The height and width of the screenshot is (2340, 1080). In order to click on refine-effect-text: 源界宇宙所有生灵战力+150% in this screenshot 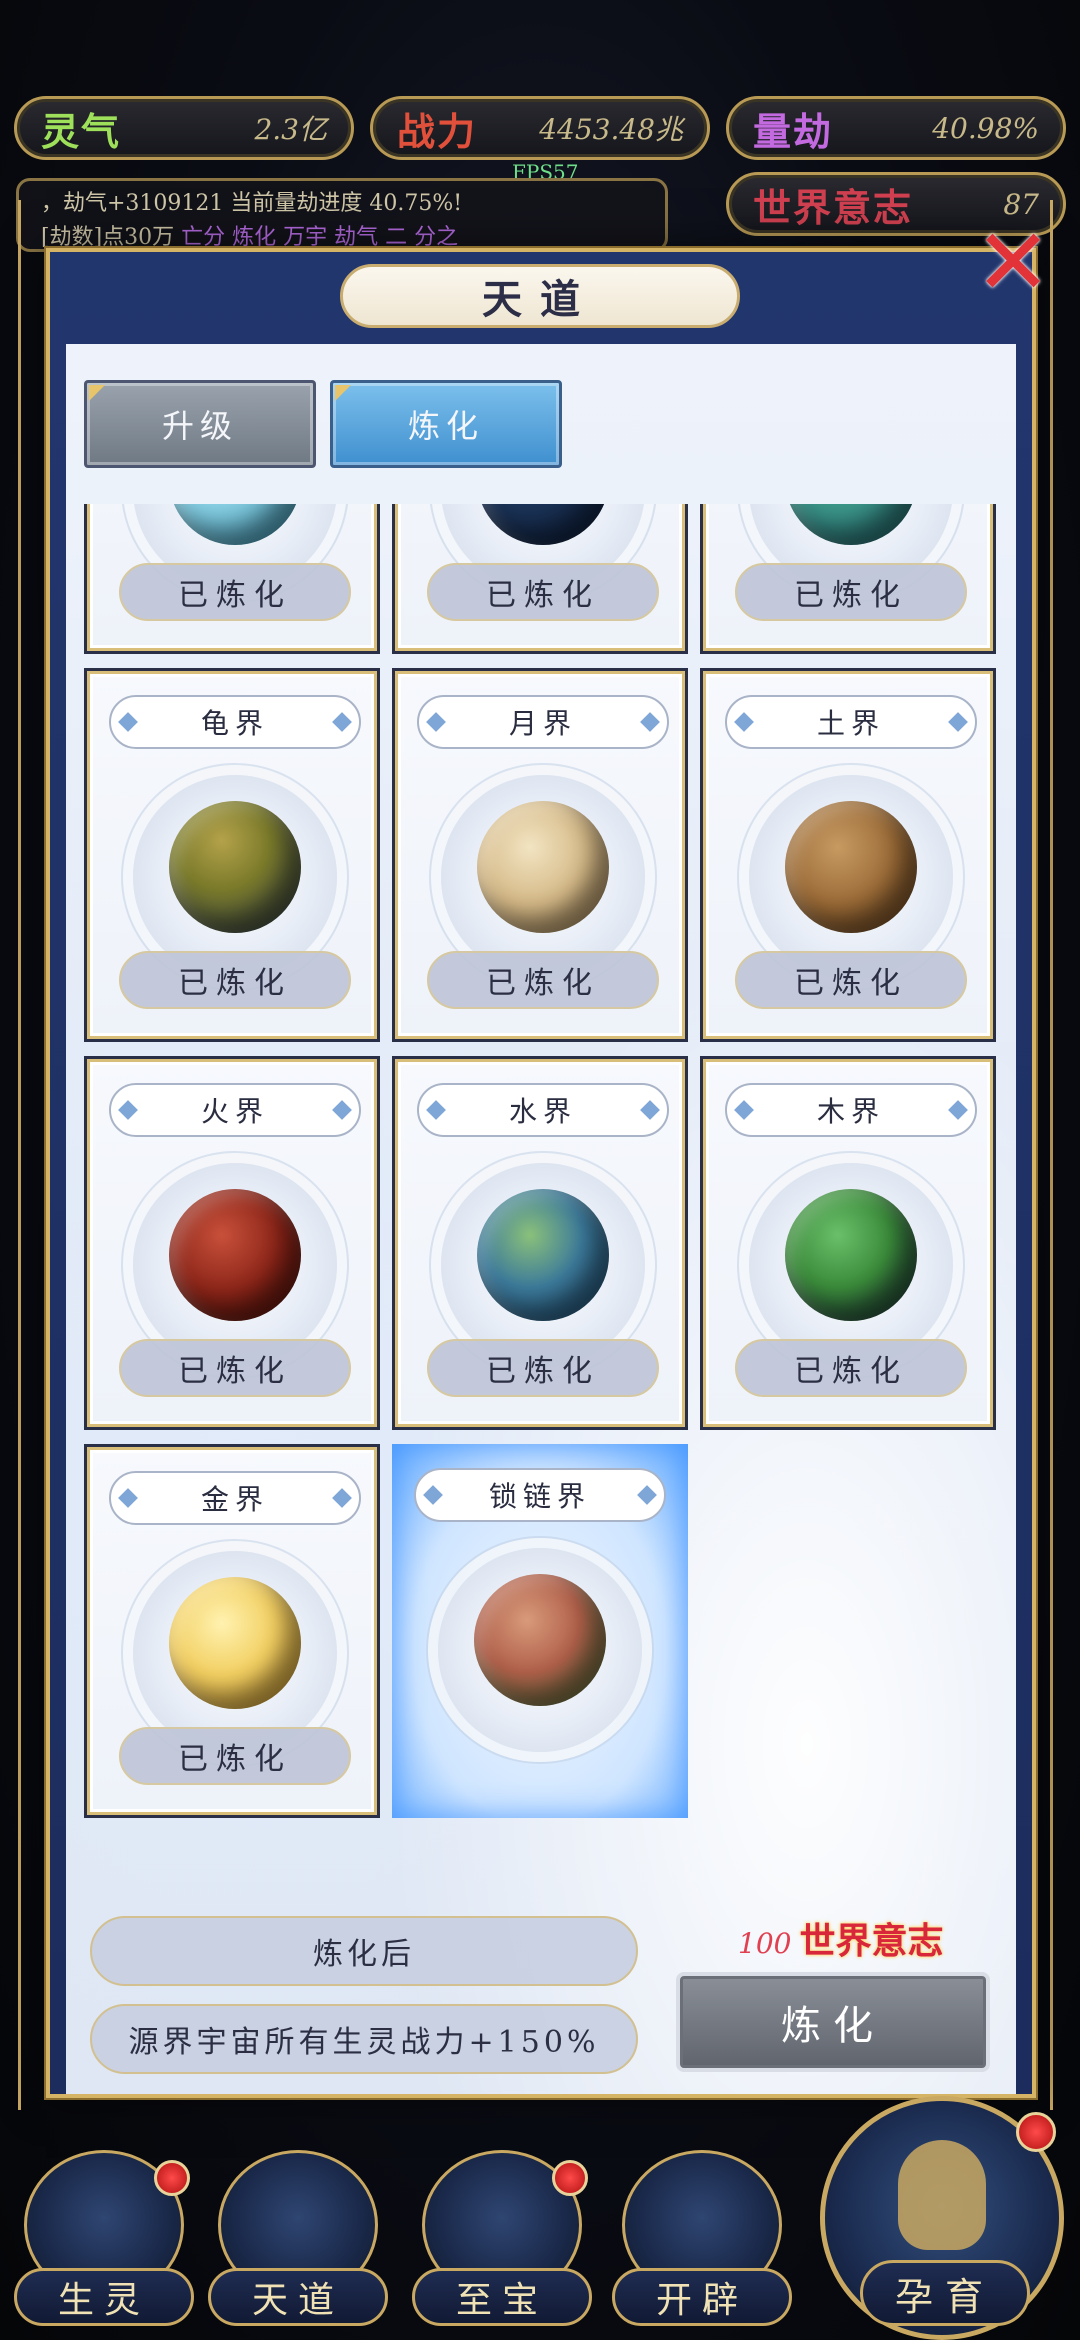, I will do `click(364, 2039)`.